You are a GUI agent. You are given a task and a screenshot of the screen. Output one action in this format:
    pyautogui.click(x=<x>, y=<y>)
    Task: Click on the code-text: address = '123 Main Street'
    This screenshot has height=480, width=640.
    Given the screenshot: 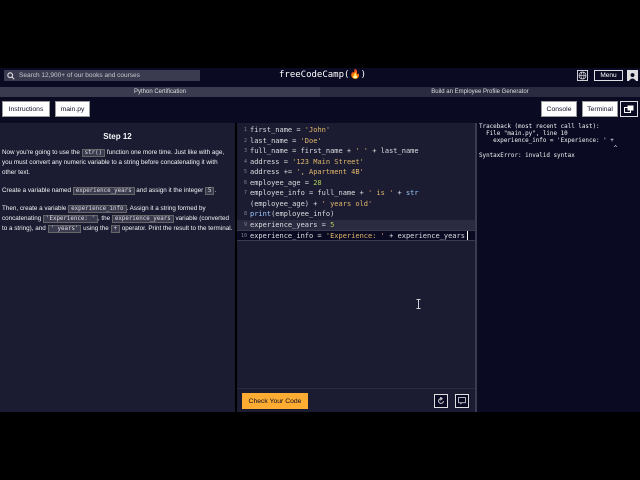 What is the action you would take?
    pyautogui.click(x=307, y=162)
    